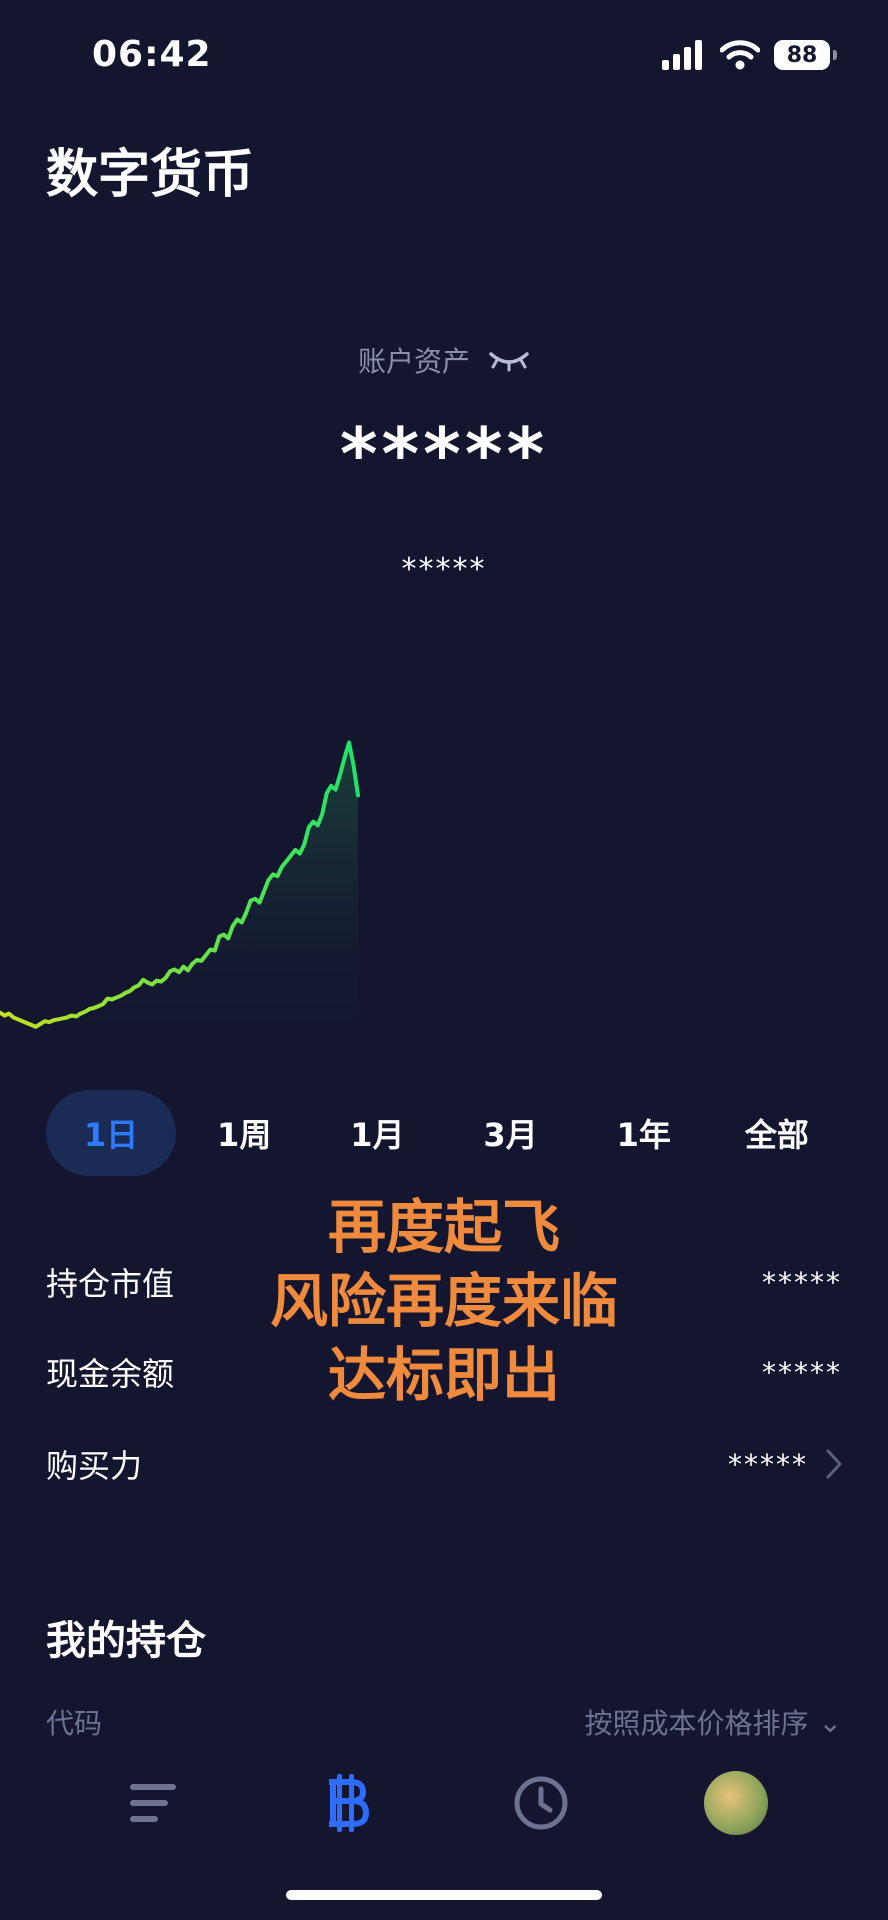 The height and width of the screenshot is (1920, 888). Describe the element at coordinates (126, 1641) in the screenshot. I see `holdings-title: 我的持仓` at that location.